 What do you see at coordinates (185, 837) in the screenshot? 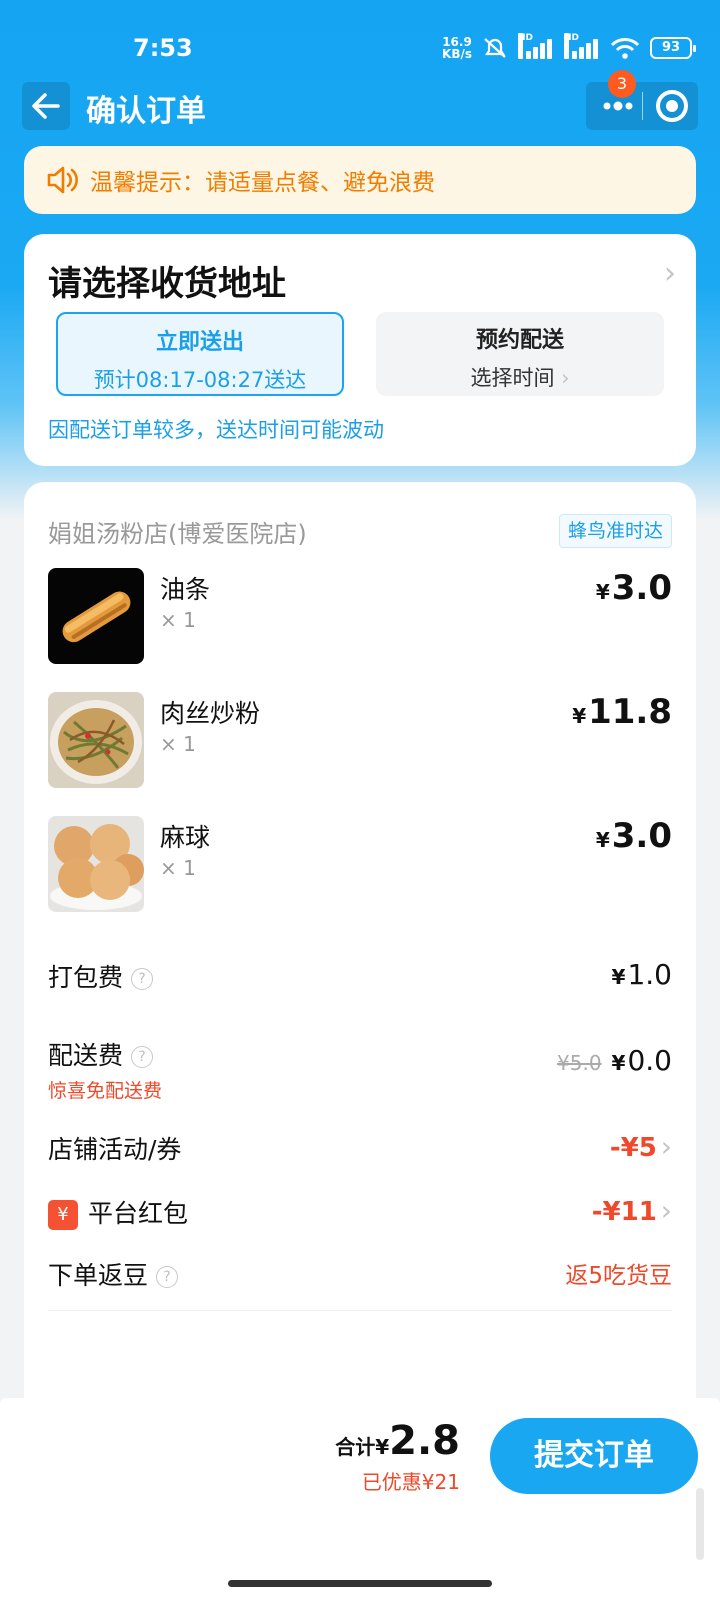
I see `item-name: 麻球` at bounding box center [185, 837].